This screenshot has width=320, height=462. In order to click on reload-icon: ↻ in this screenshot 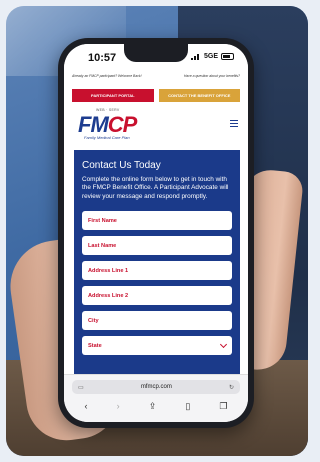, I will do `click(231, 387)`.